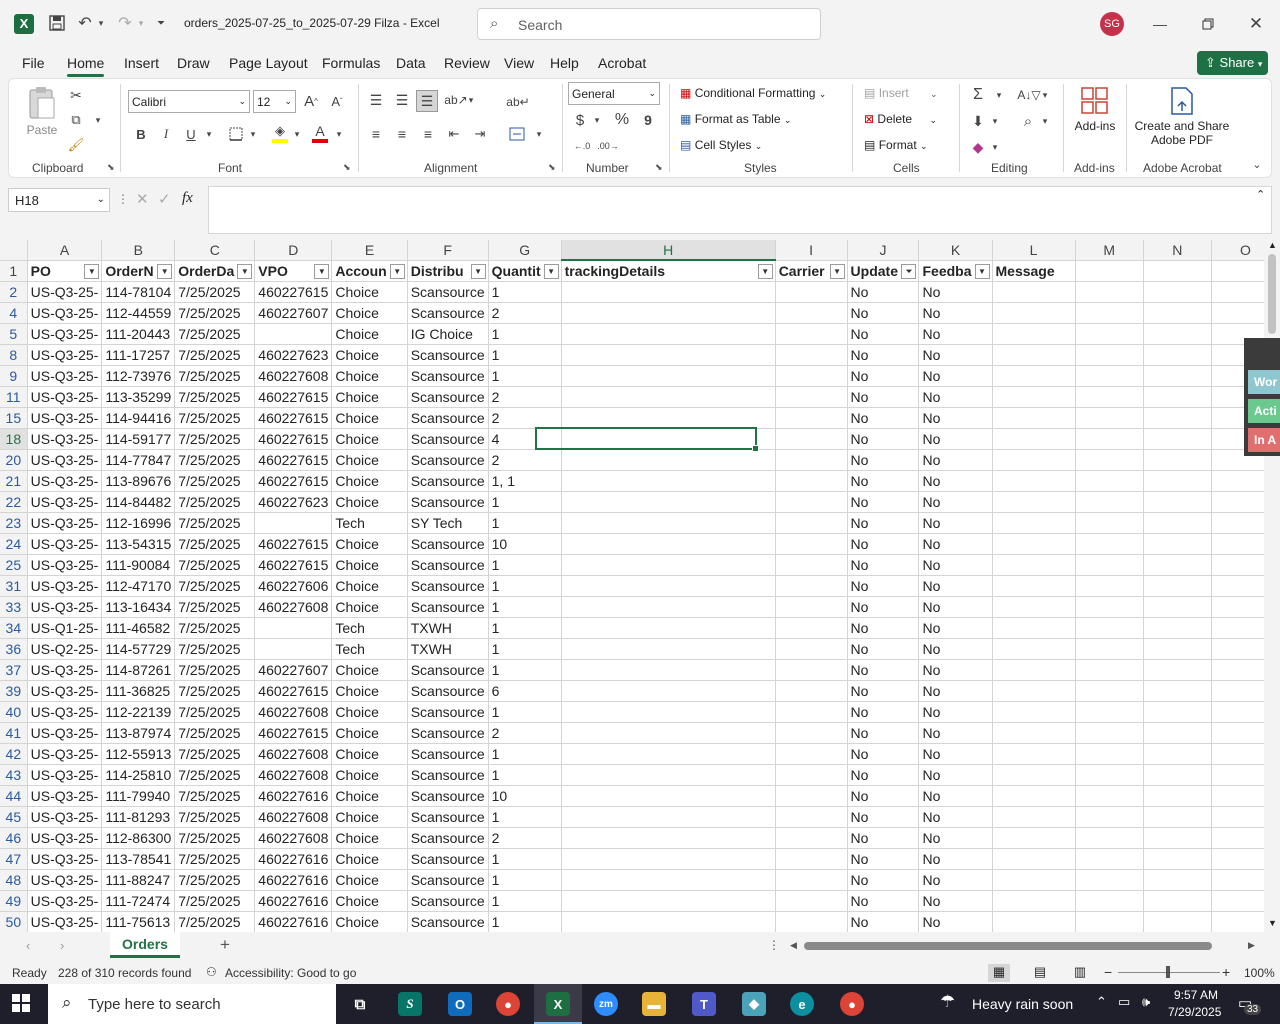  What do you see at coordinates (397, 271) in the screenshot?
I see `filter-dropdown-icon: ▼` at bounding box center [397, 271].